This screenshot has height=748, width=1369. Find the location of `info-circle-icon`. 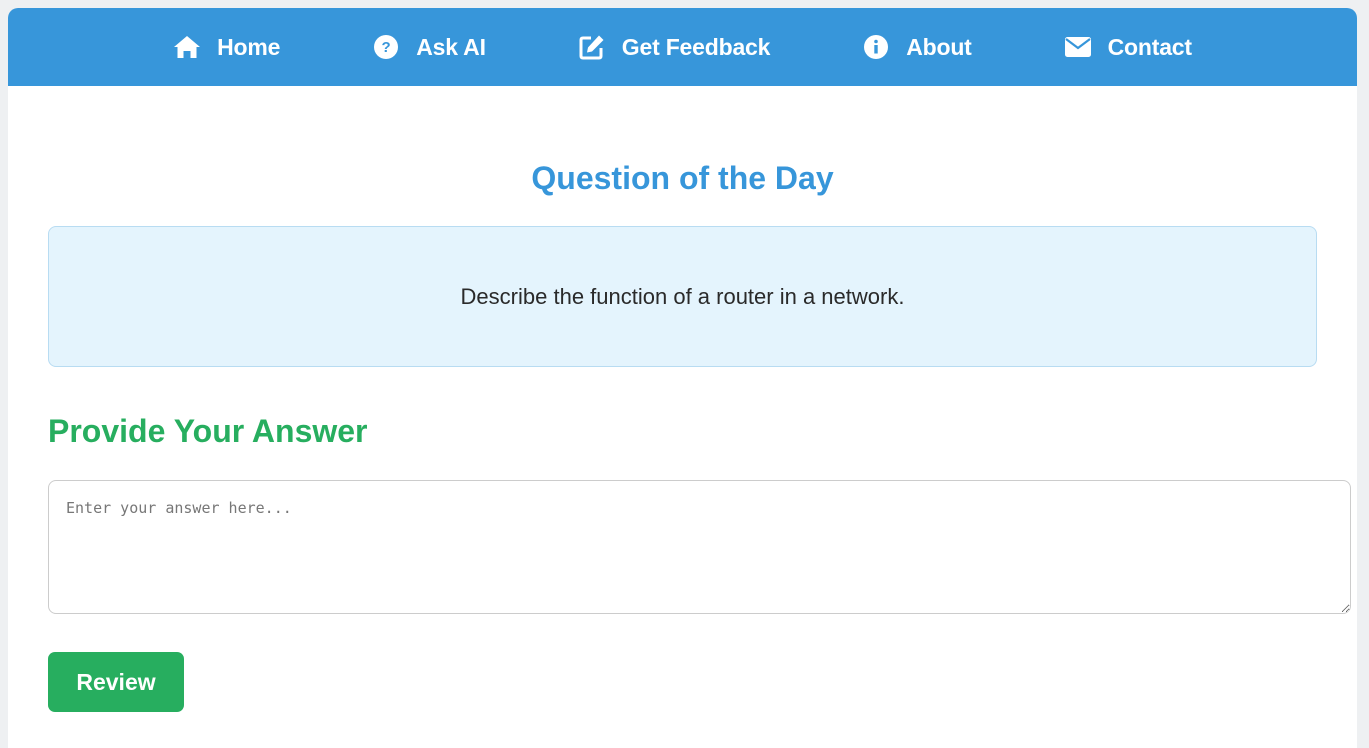

info-circle-icon is located at coordinates (876, 47).